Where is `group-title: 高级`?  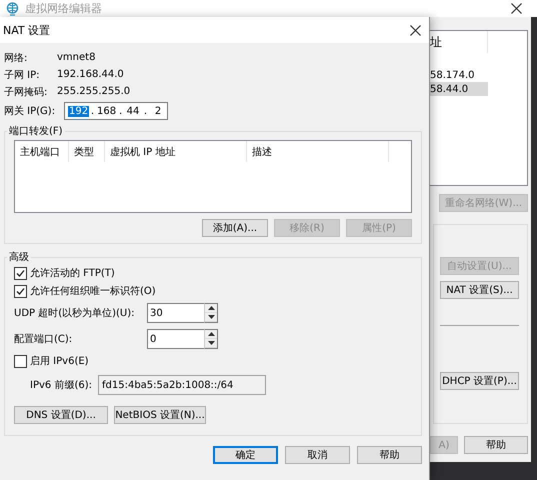
group-title: 高级 is located at coordinates (19, 257).